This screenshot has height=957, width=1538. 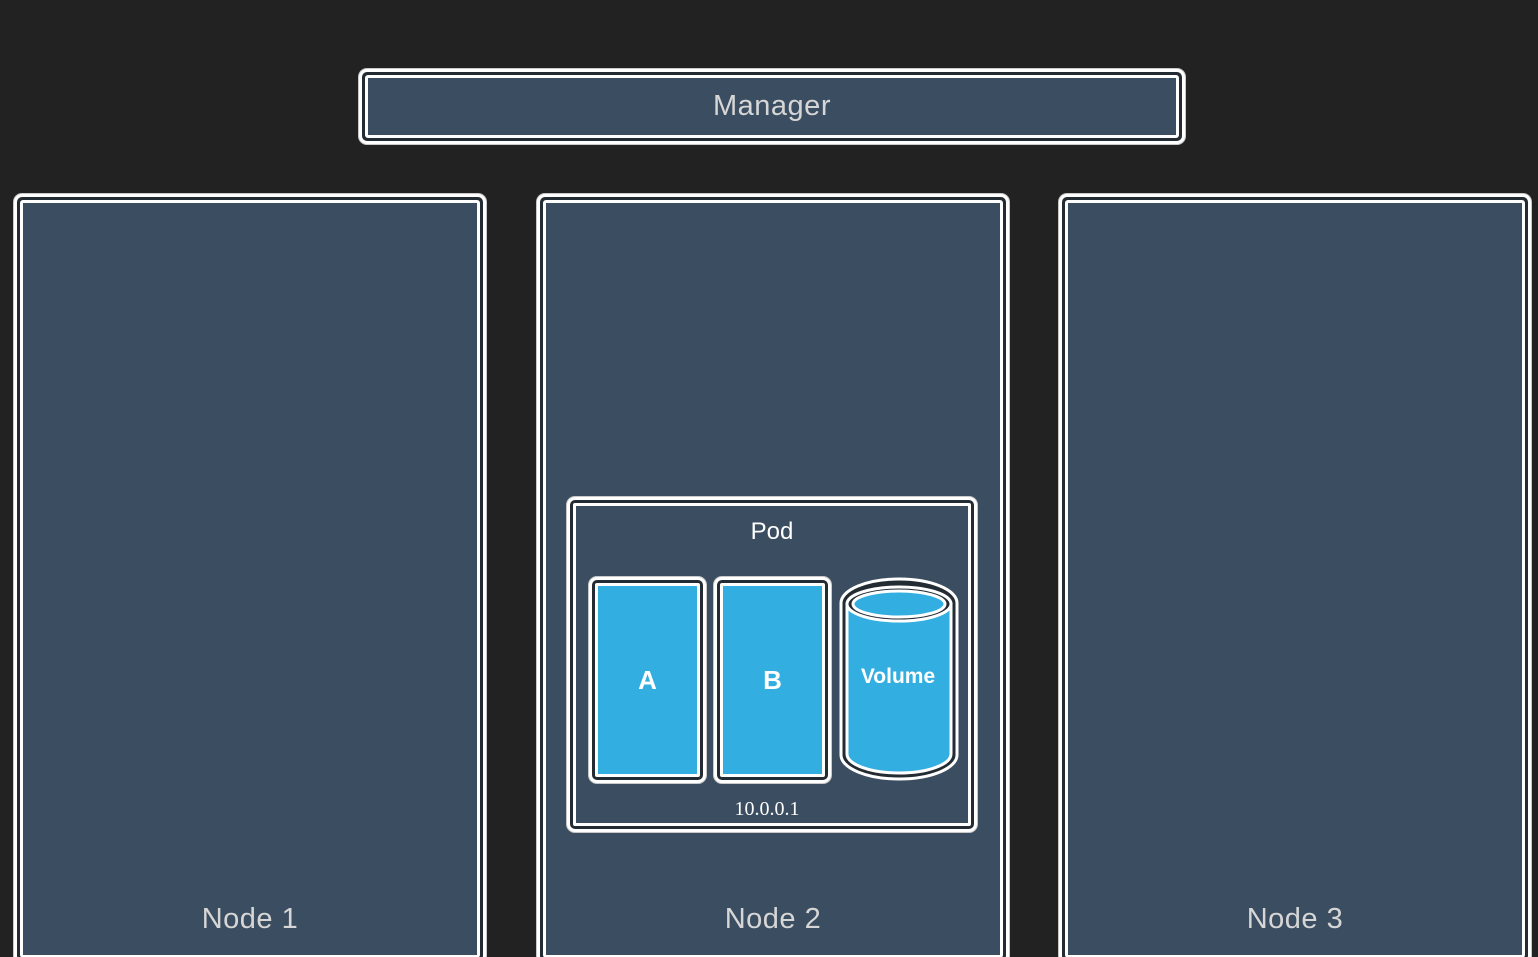 What do you see at coordinates (772, 531) in the screenshot?
I see `pod-label: Pod` at bounding box center [772, 531].